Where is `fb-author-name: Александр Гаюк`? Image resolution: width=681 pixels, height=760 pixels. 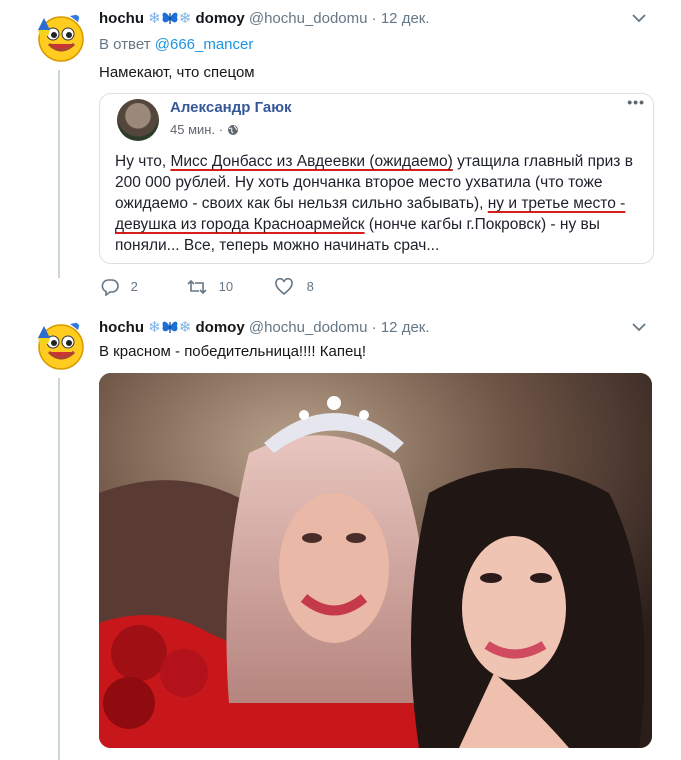 fb-author-name: Александр Гаюк is located at coordinates (231, 107).